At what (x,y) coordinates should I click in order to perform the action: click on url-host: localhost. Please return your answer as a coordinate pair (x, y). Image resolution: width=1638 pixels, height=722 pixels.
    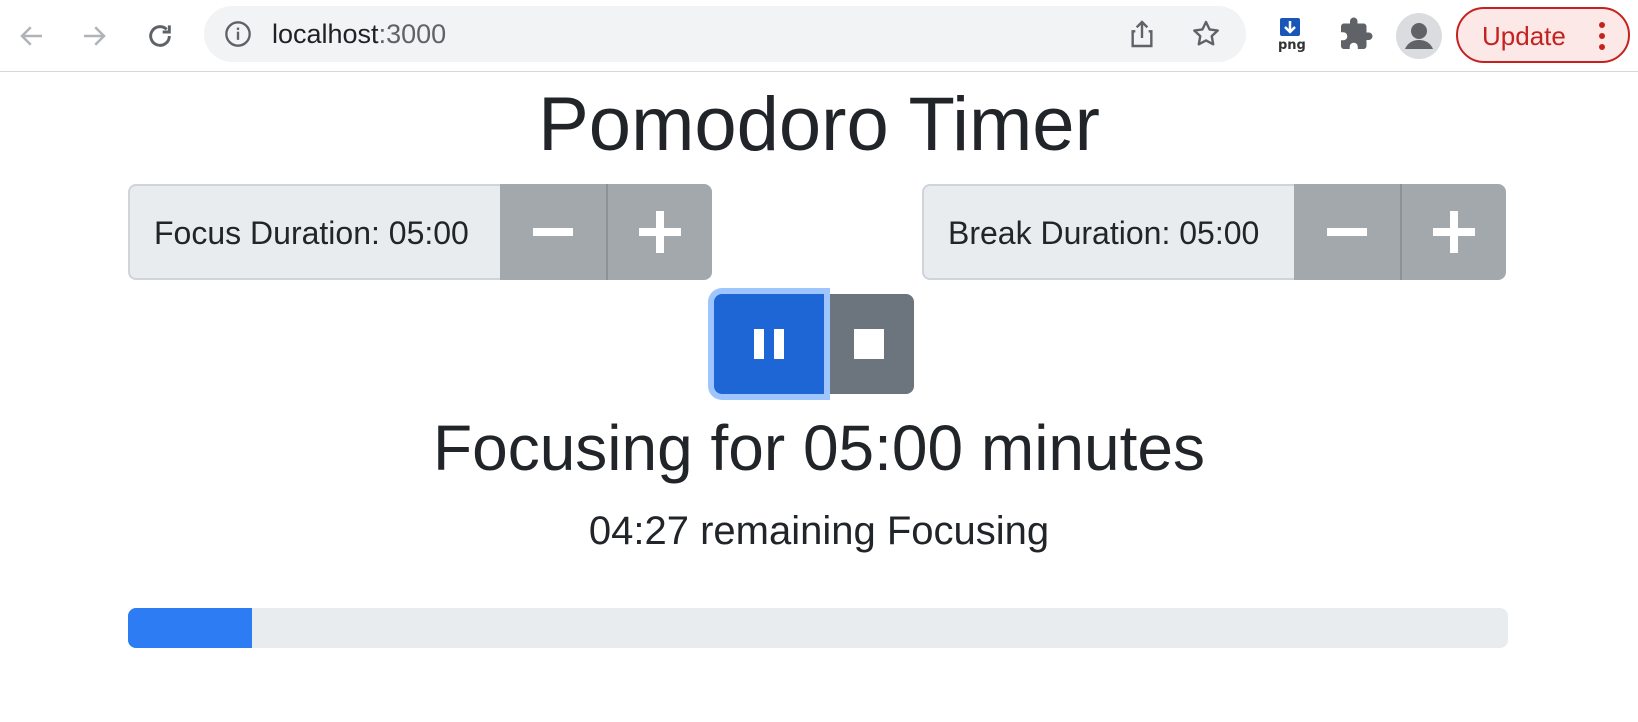
    Looking at the image, I should click on (325, 34).